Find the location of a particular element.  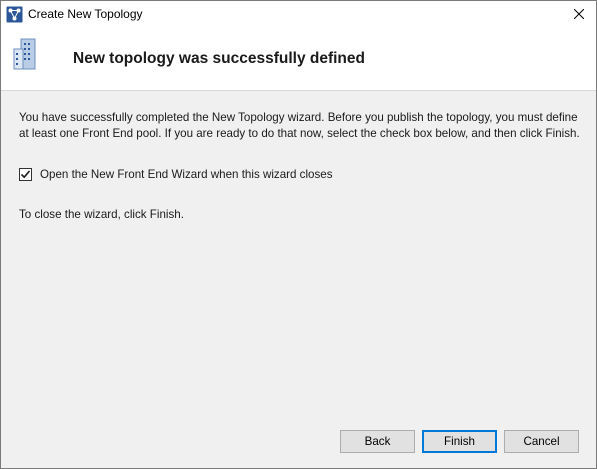

close-button is located at coordinates (579, 15).